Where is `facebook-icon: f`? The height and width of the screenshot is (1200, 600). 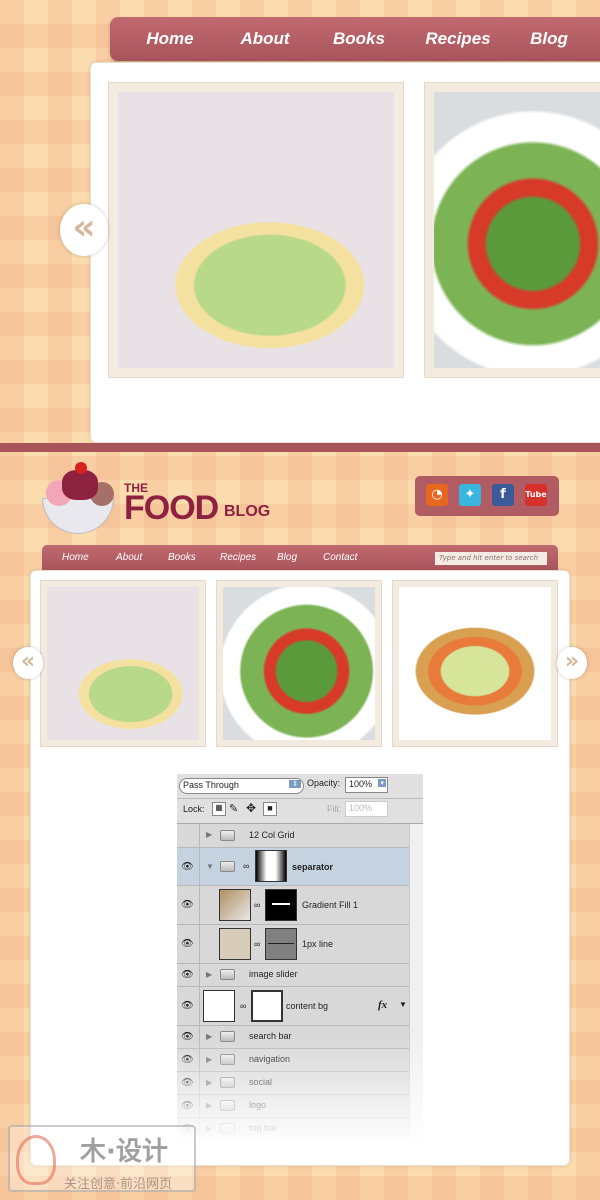 facebook-icon: f is located at coordinates (503, 495).